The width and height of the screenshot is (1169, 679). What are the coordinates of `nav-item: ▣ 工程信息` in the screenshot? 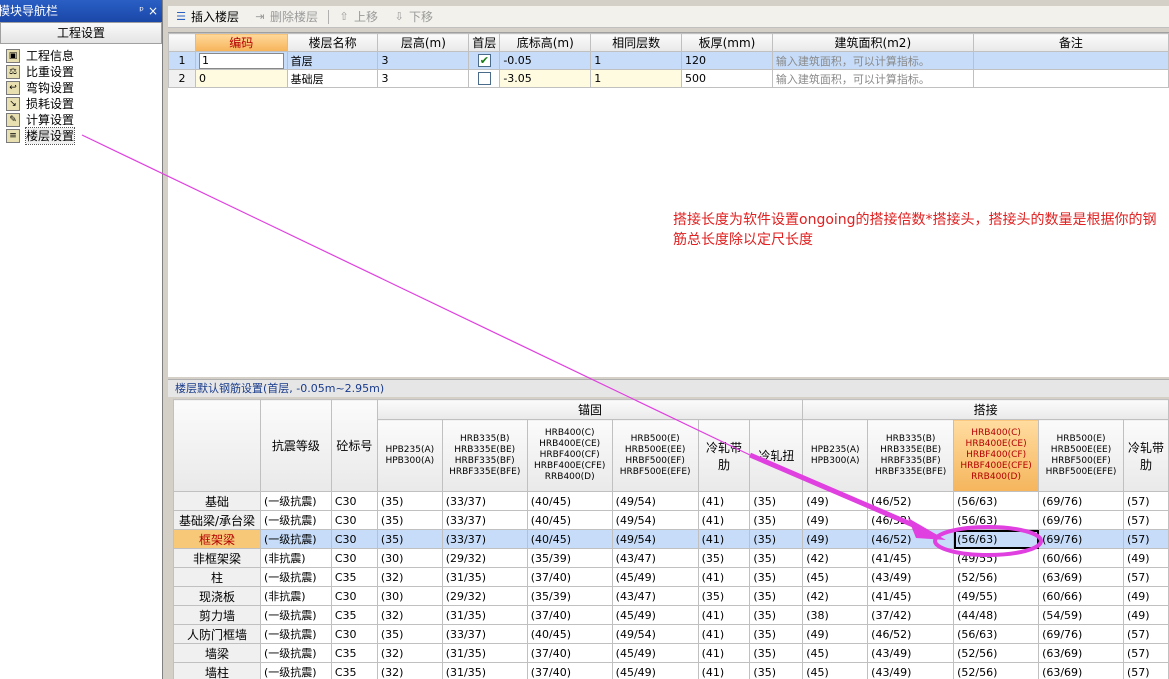 It's located at (81, 56).